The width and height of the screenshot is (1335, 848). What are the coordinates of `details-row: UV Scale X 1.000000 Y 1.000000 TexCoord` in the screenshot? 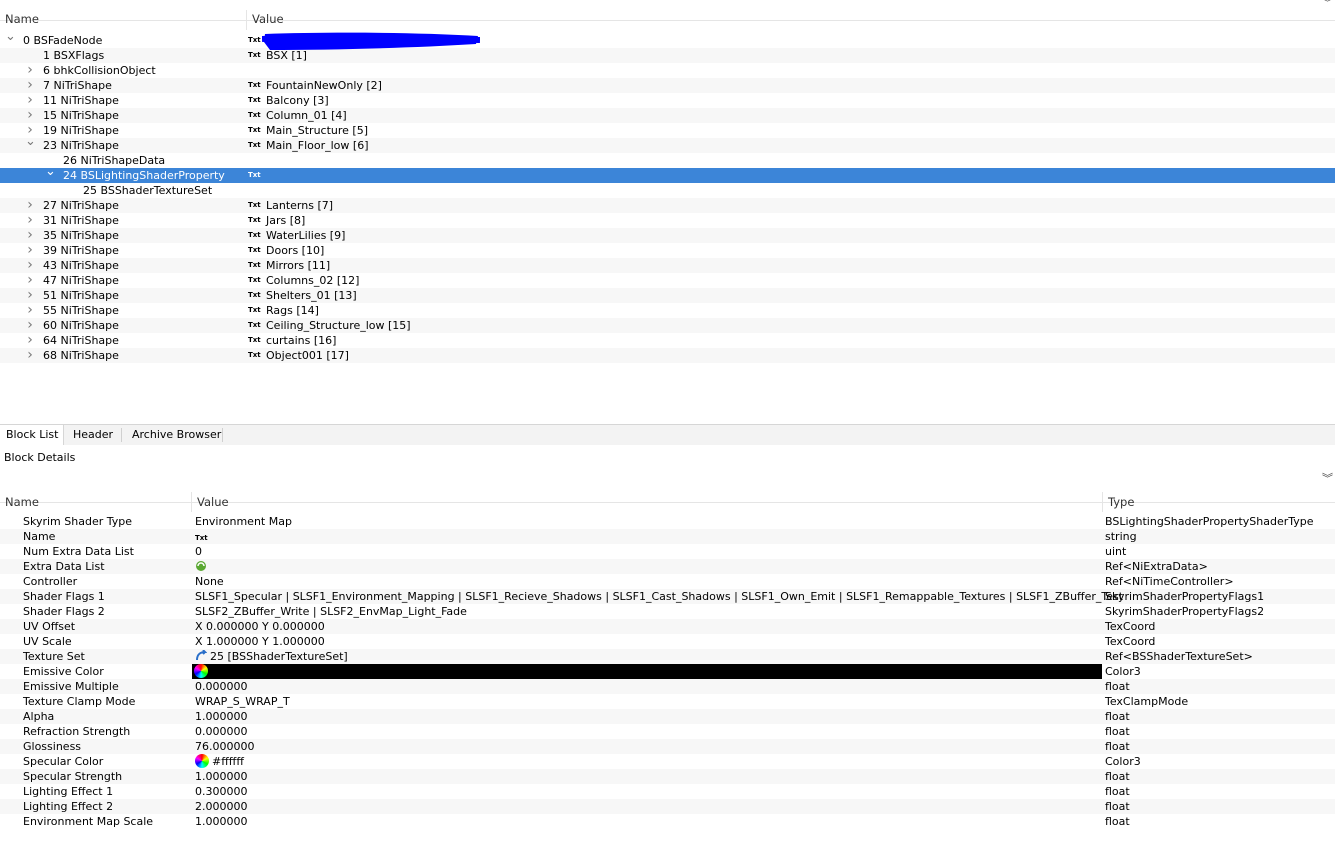 It's located at (667, 641).